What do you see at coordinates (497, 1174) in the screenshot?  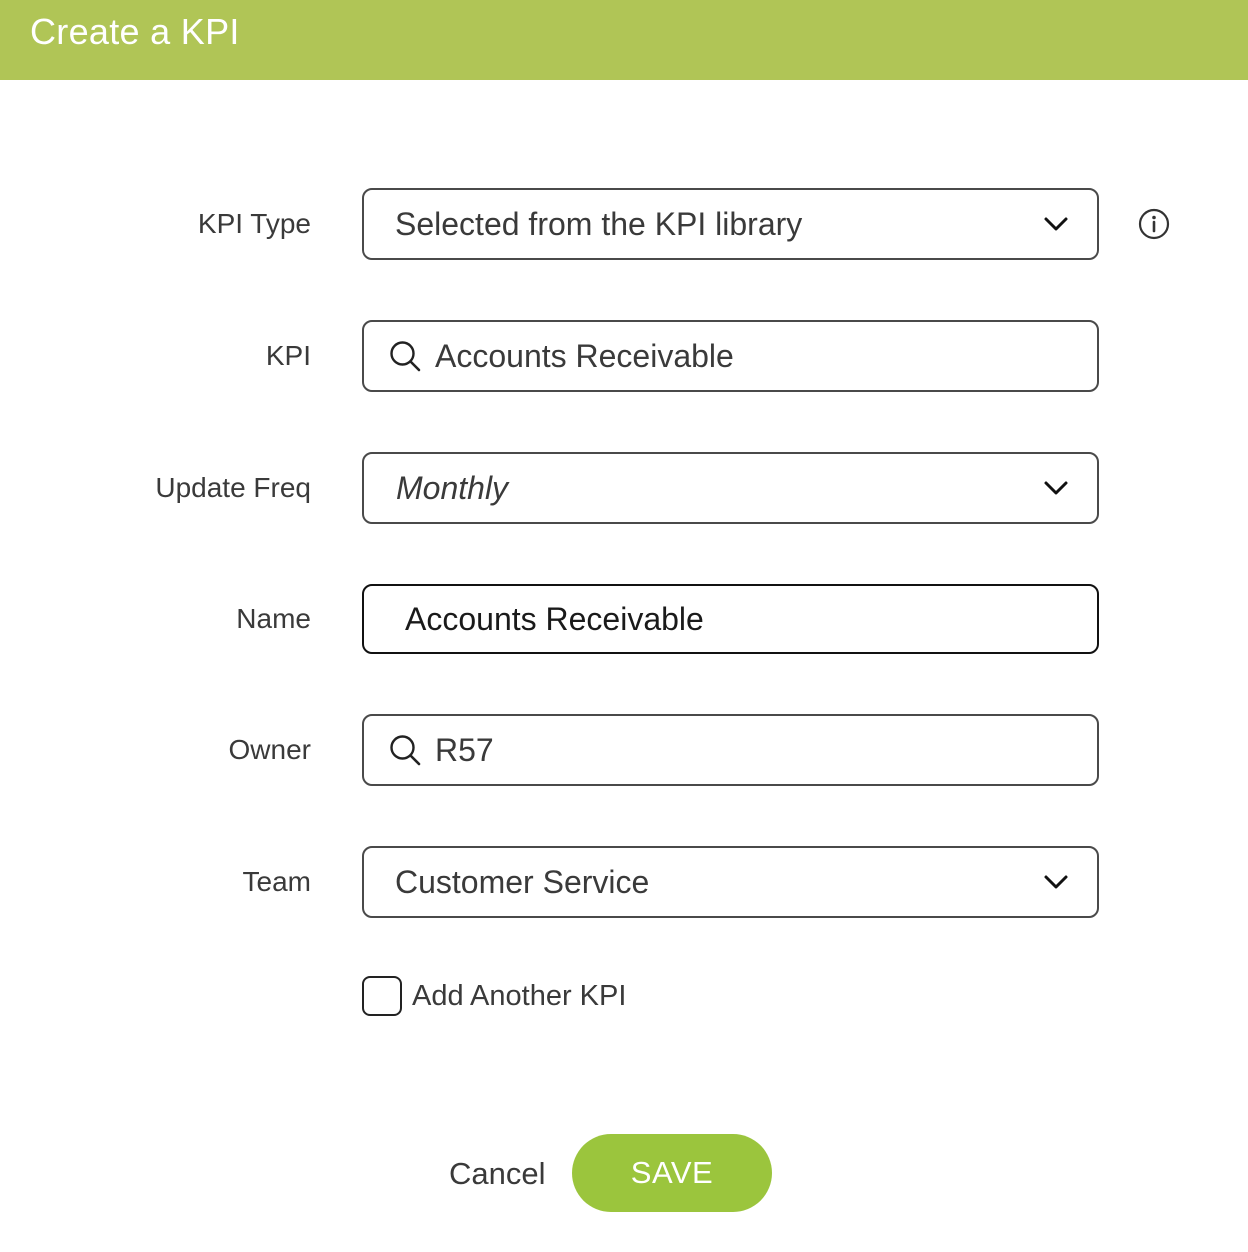 I see `cancel-button: Cancel` at bounding box center [497, 1174].